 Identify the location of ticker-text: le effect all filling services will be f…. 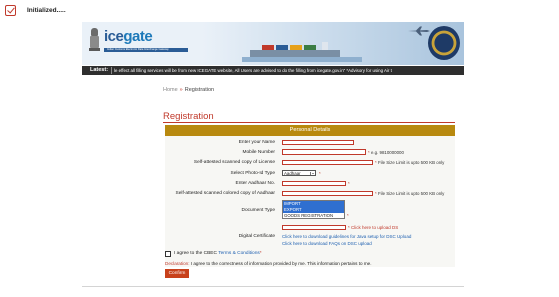
(253, 70).